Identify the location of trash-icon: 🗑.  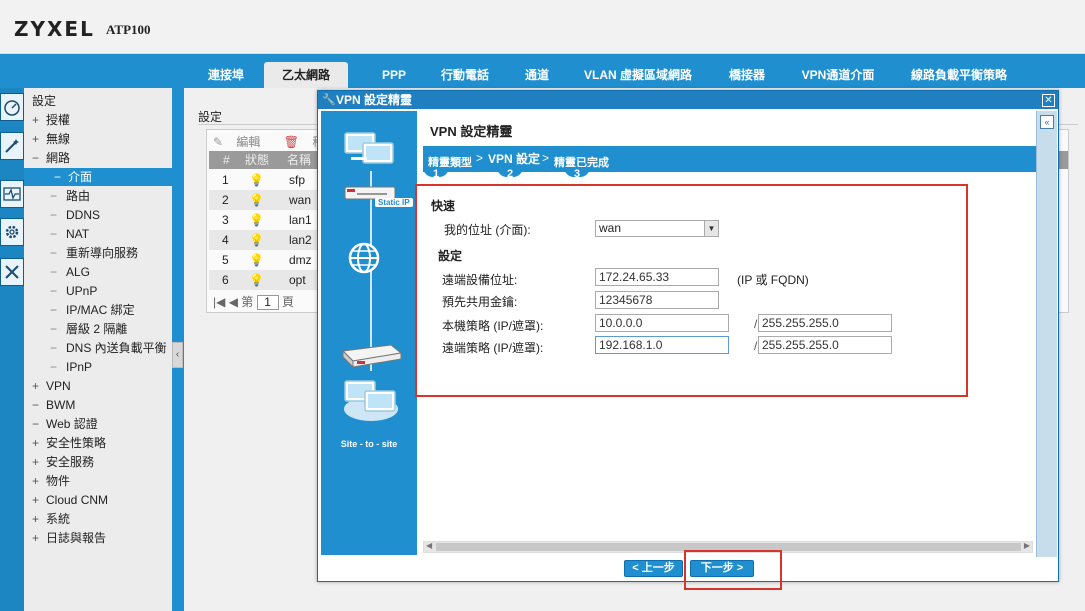
(291, 142).